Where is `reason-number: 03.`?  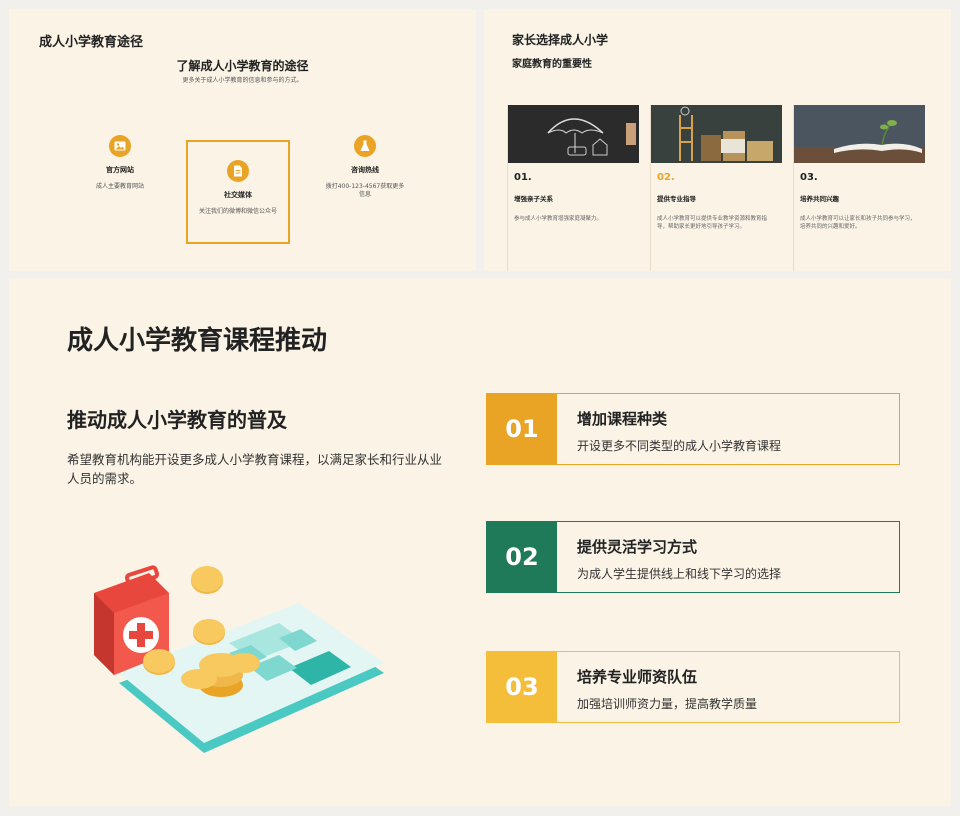 reason-number: 03. is located at coordinates (809, 177).